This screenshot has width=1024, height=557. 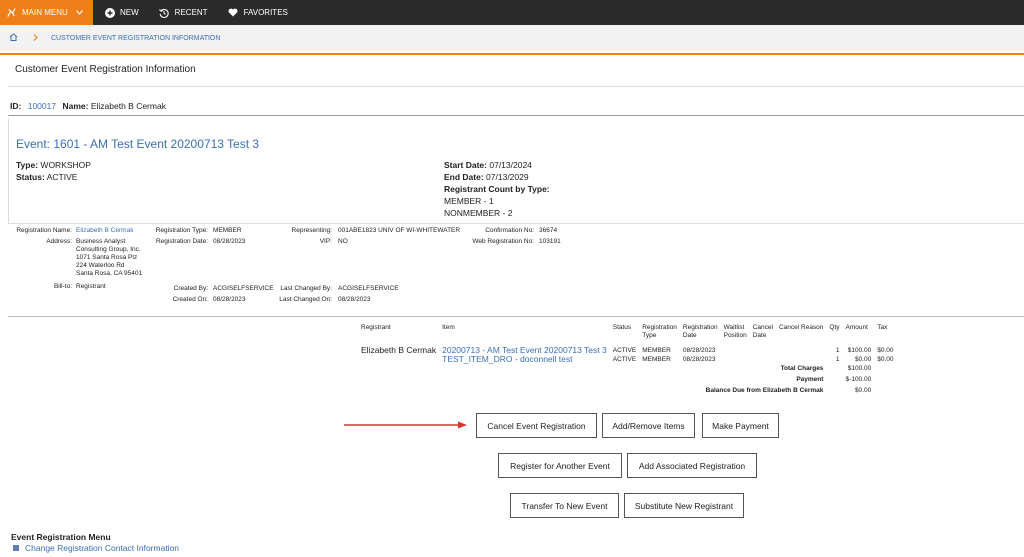 What do you see at coordinates (178, 236) in the screenshot?
I see `registration-labels-col2: Registration Type: Registration Date:` at bounding box center [178, 236].